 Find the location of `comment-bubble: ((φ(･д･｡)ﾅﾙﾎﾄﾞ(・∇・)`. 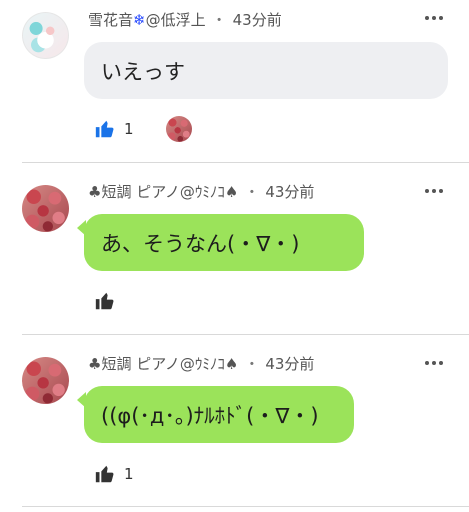

comment-bubble: ((φ(･д･｡)ﾅﾙﾎﾄﾞ(・∇・) is located at coordinates (215, 414).